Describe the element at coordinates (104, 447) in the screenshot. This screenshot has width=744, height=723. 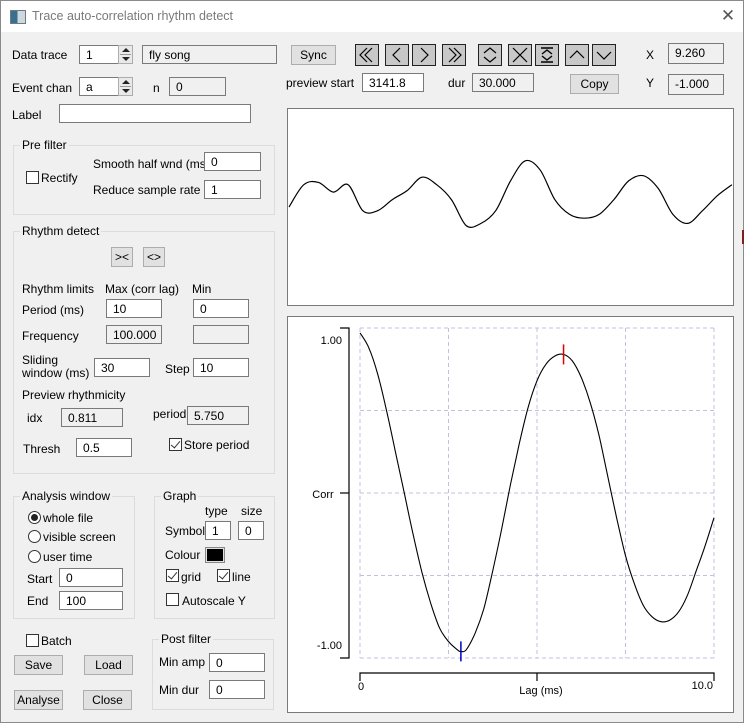
I see `thresh-input: 0.5` at that location.